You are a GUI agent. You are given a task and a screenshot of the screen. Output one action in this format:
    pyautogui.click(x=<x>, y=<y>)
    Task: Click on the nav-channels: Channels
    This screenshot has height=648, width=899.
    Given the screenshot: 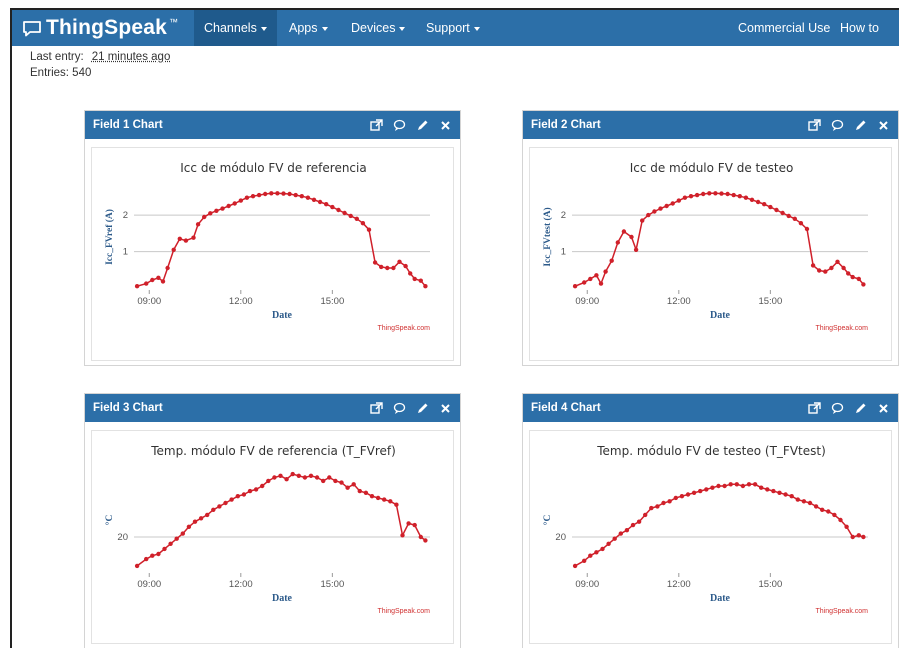 What is the action you would take?
    pyautogui.click(x=235, y=28)
    